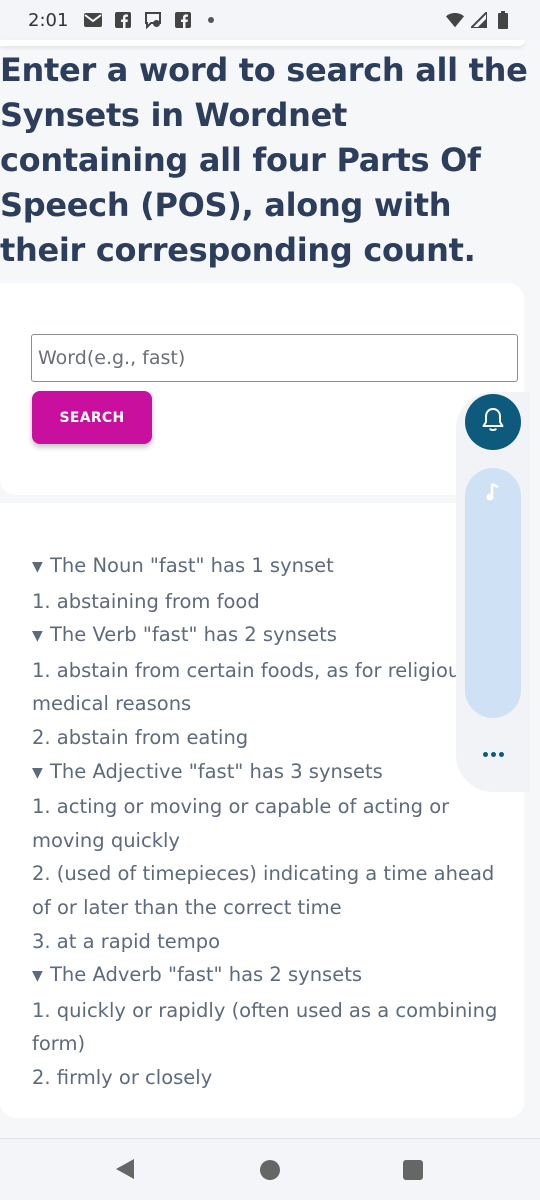 Image resolution: width=540 pixels, height=1200 pixels. Describe the element at coordinates (493, 600) in the screenshot. I see `music-note-icon` at that location.